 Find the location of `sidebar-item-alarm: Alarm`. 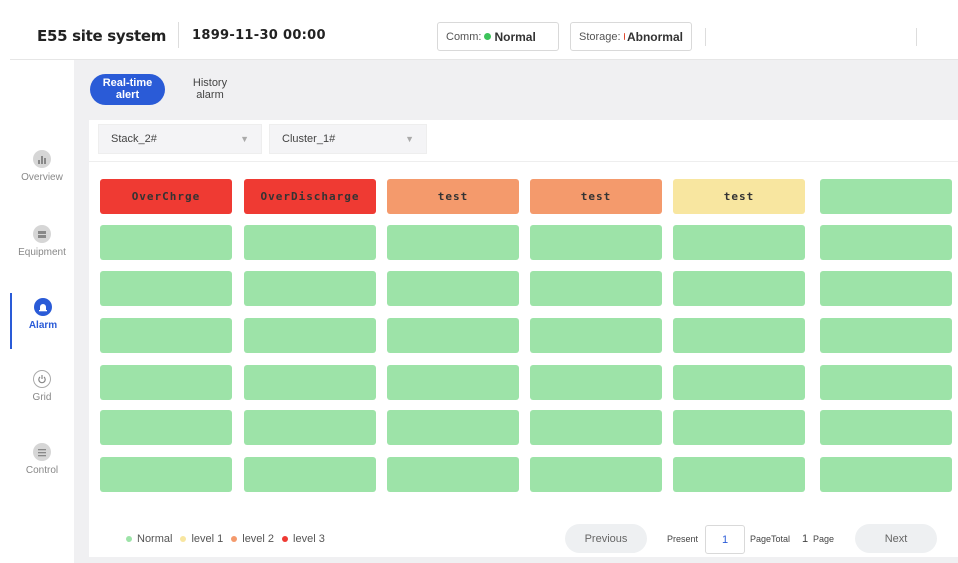

sidebar-item-alarm: Alarm is located at coordinates (42, 321).